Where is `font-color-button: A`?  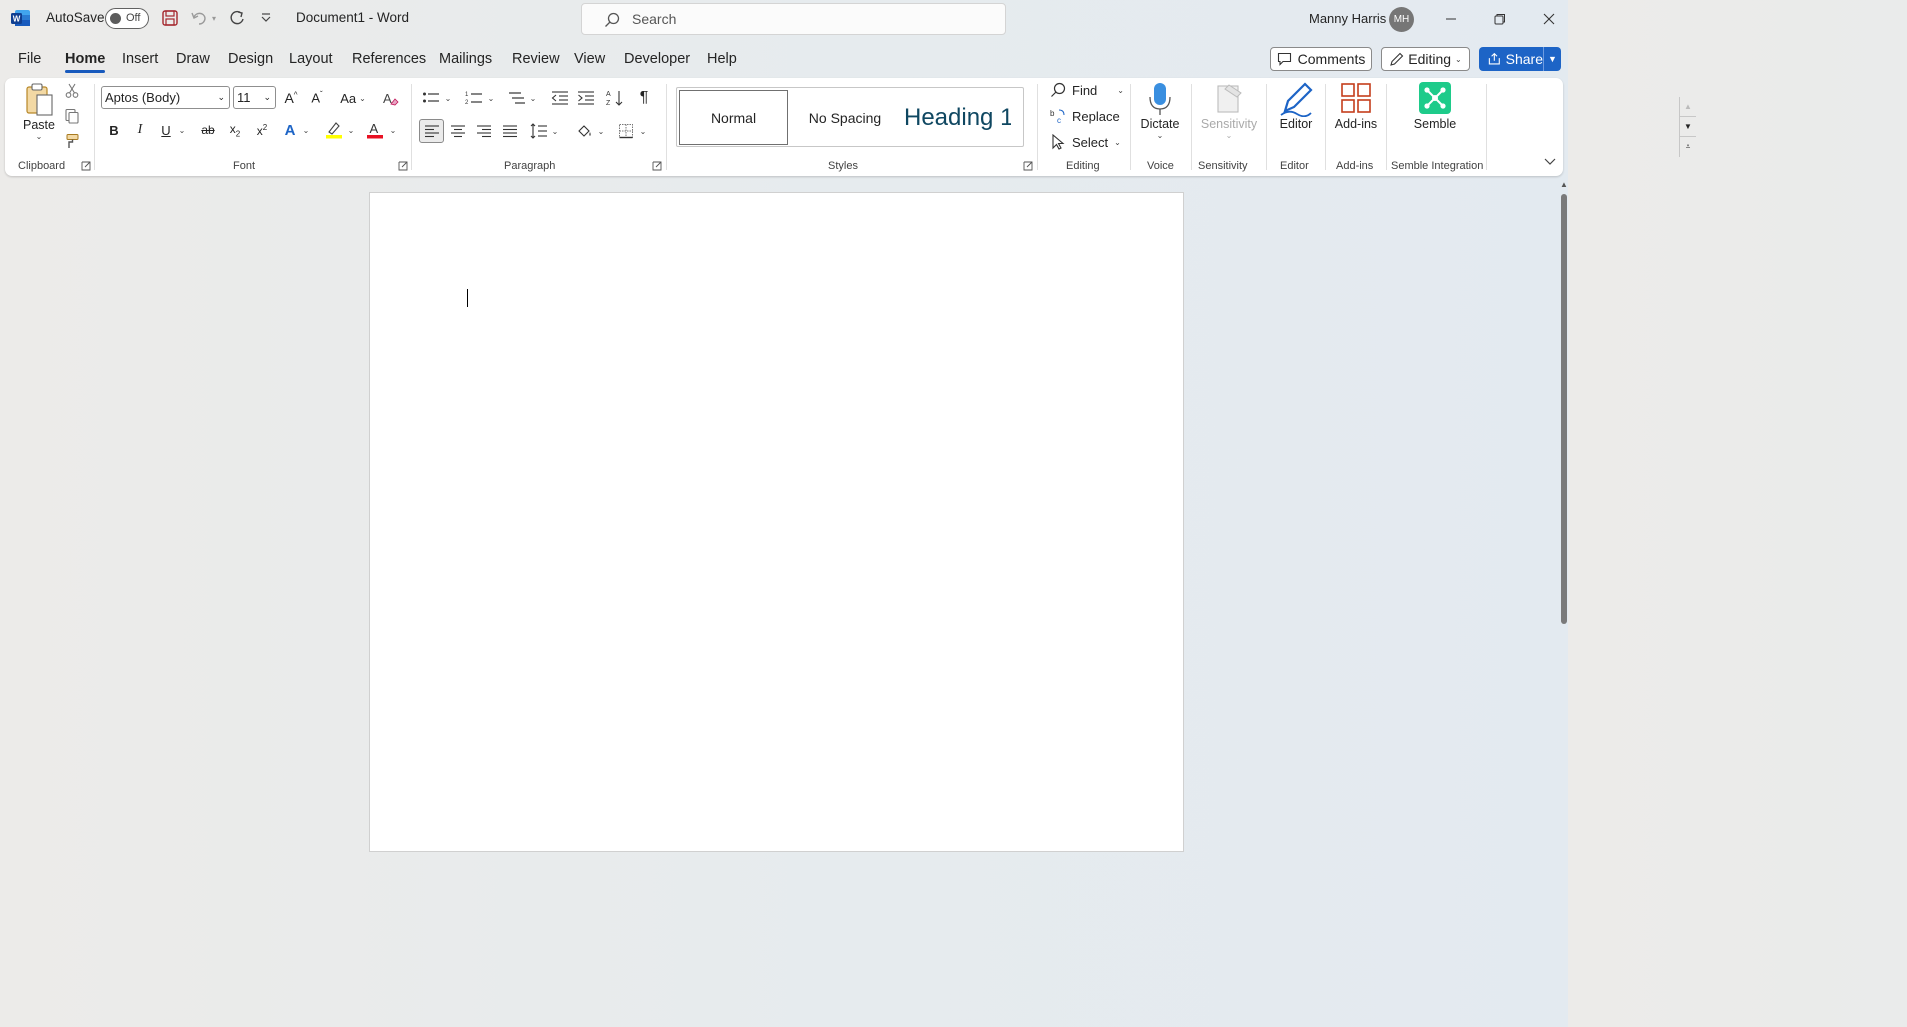 font-color-button: A is located at coordinates (375, 130).